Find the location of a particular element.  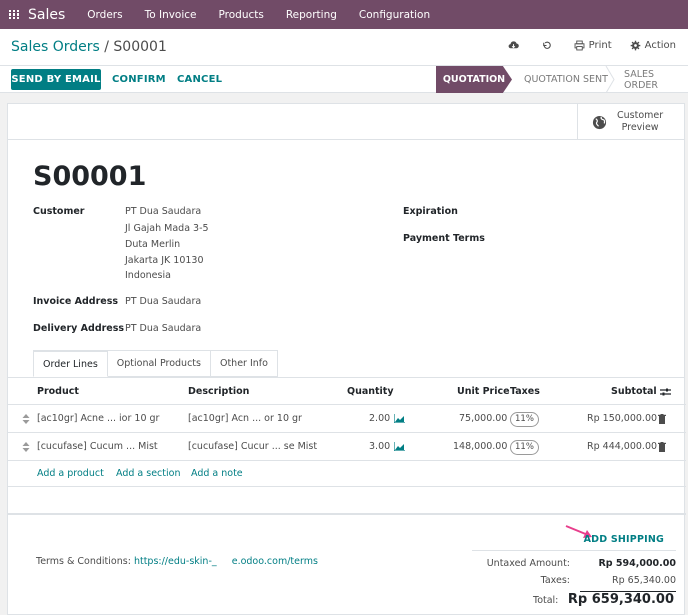

row-description: [cucufase] Cucur ... se Mist is located at coordinates (252, 447).